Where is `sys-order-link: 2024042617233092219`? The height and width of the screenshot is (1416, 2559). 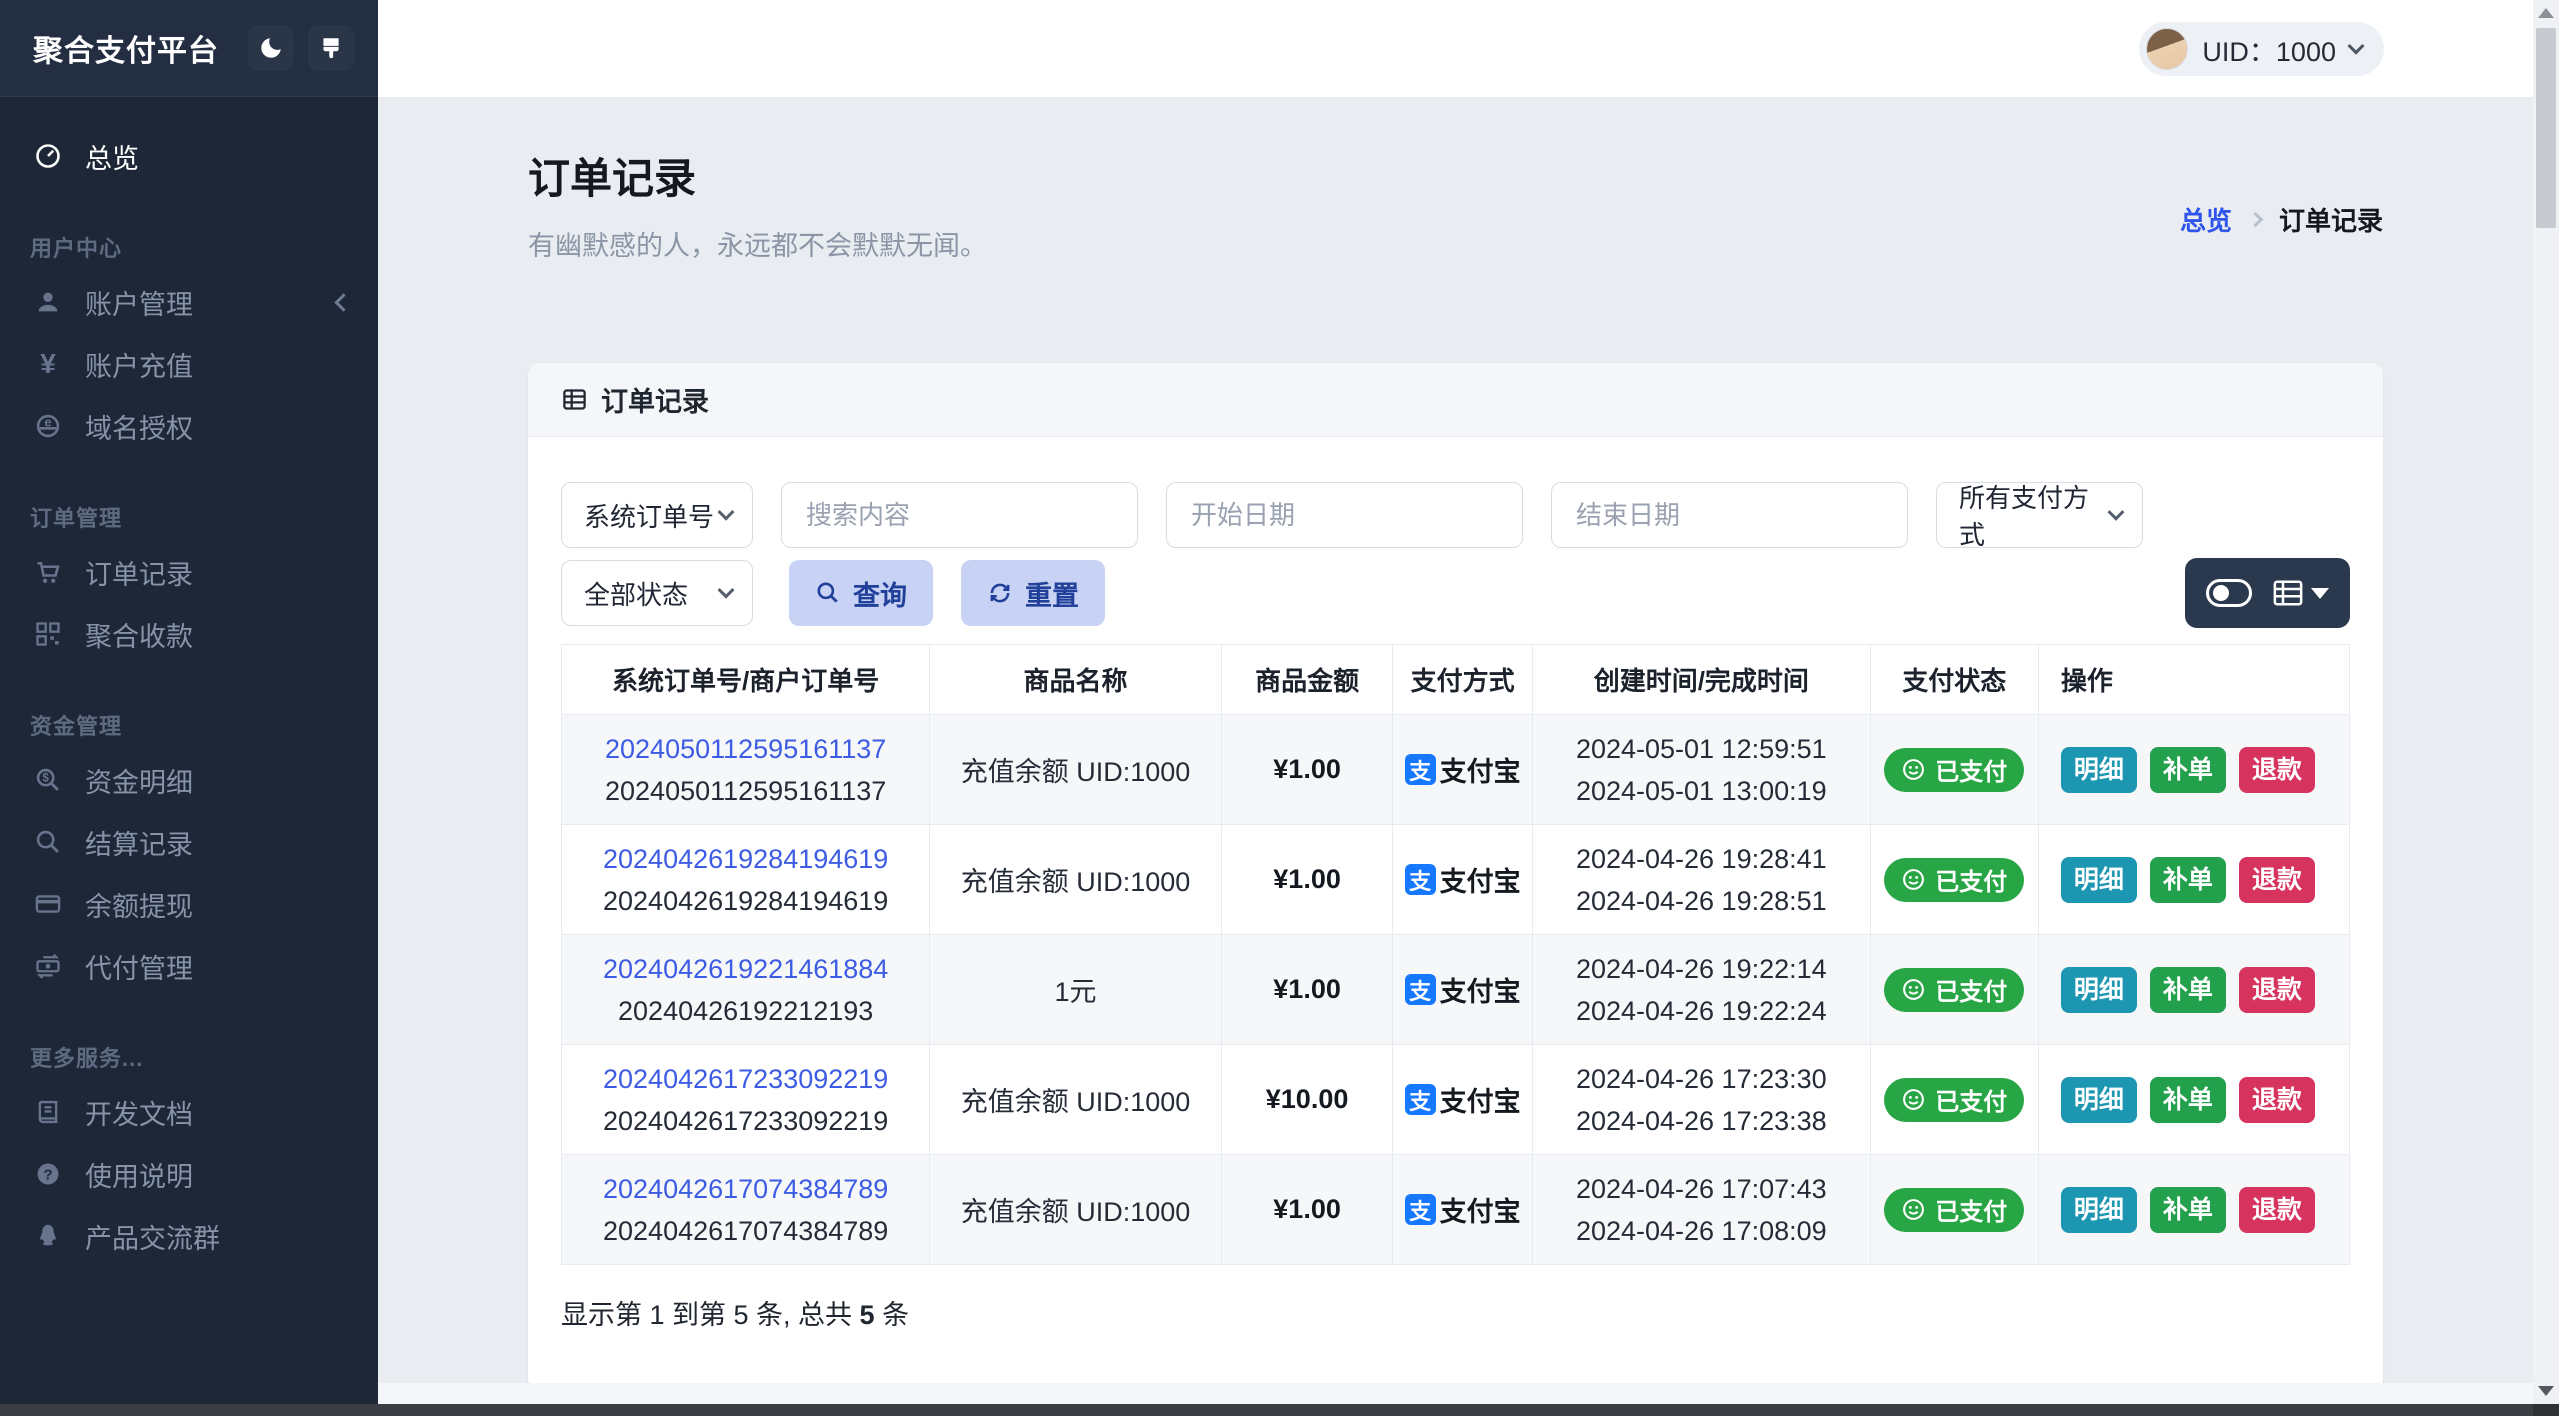 sys-order-link: 2024042617233092219 is located at coordinates (745, 1079).